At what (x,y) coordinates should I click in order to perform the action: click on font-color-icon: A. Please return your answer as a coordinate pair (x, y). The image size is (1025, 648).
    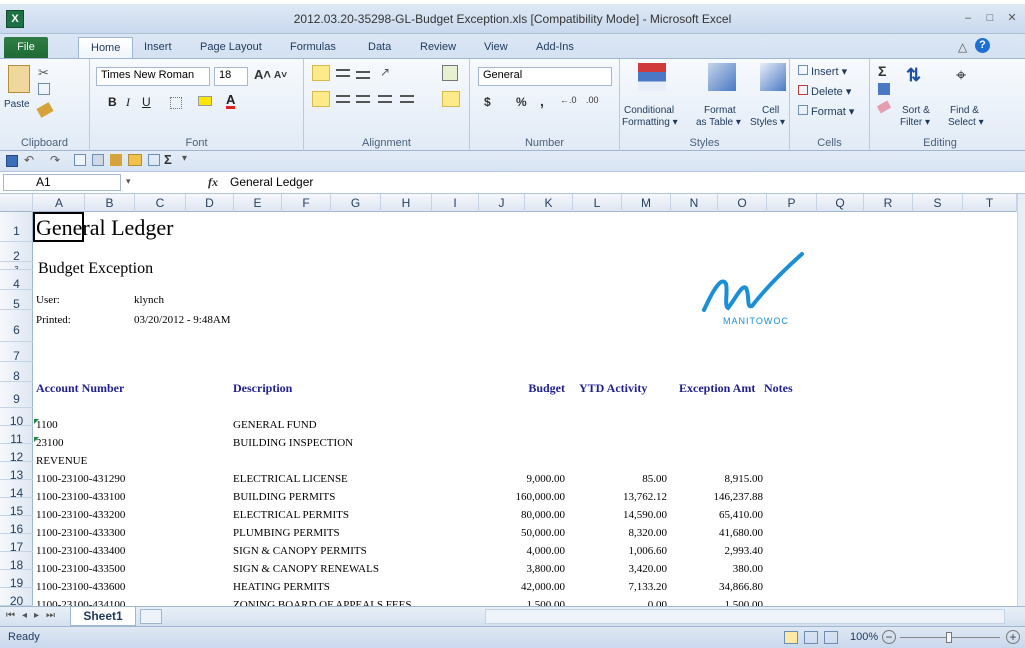
    Looking at the image, I should click on (231, 101).